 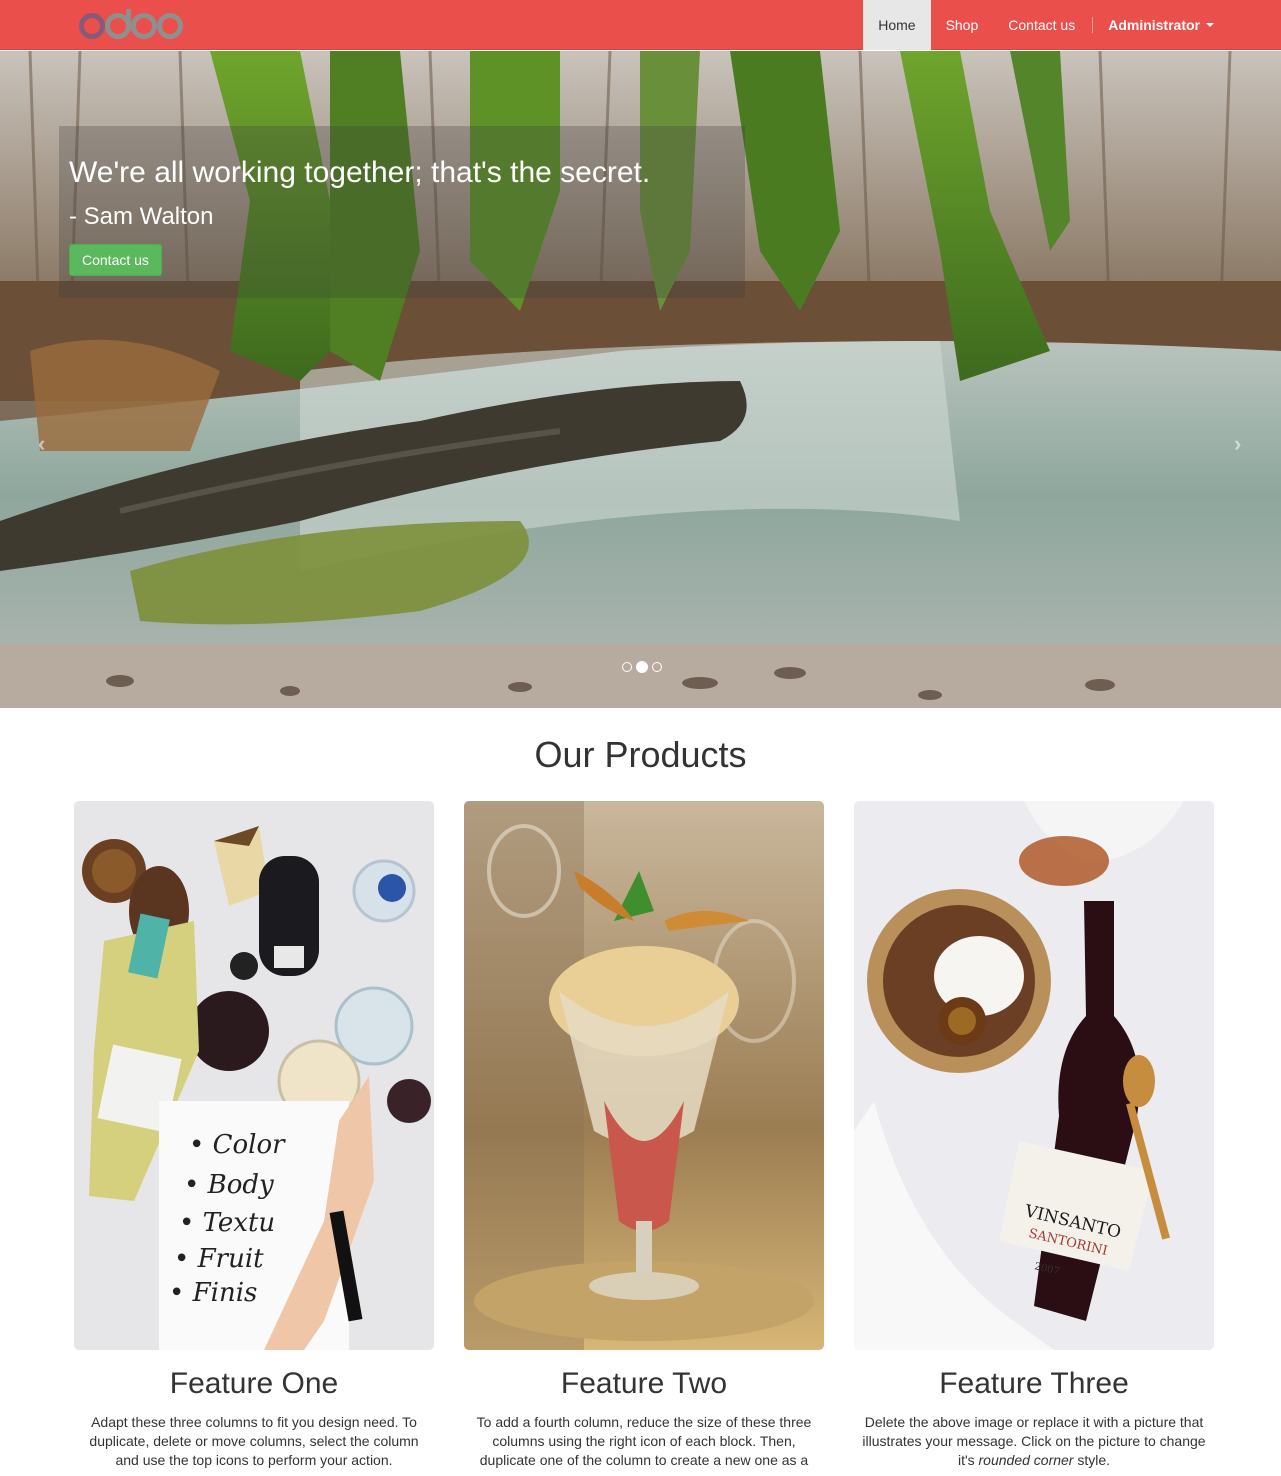 I want to click on granola-and-wine-image: VINSANTO SANTORINI 2007, so click(x=1034, y=1075).